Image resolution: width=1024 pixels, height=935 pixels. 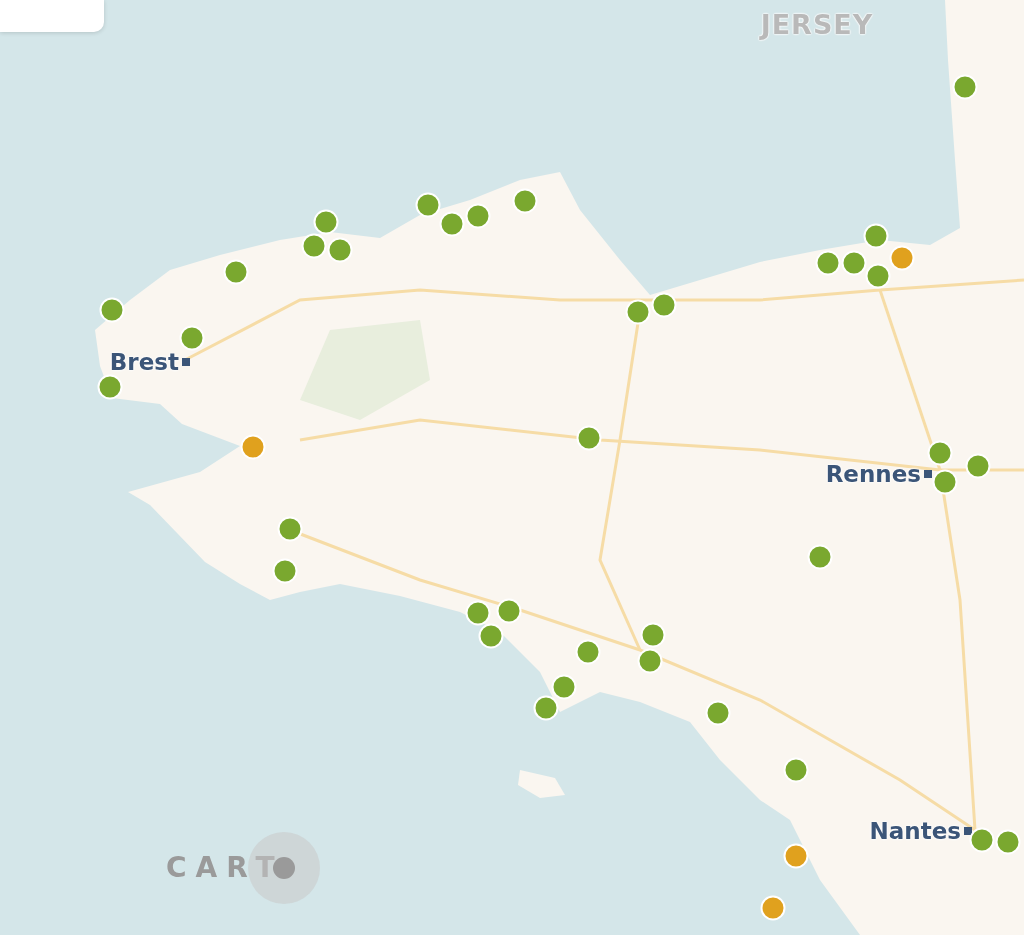 What do you see at coordinates (225, 868) in the screenshot?
I see `attribution-logo-text: CART` at bounding box center [225, 868].